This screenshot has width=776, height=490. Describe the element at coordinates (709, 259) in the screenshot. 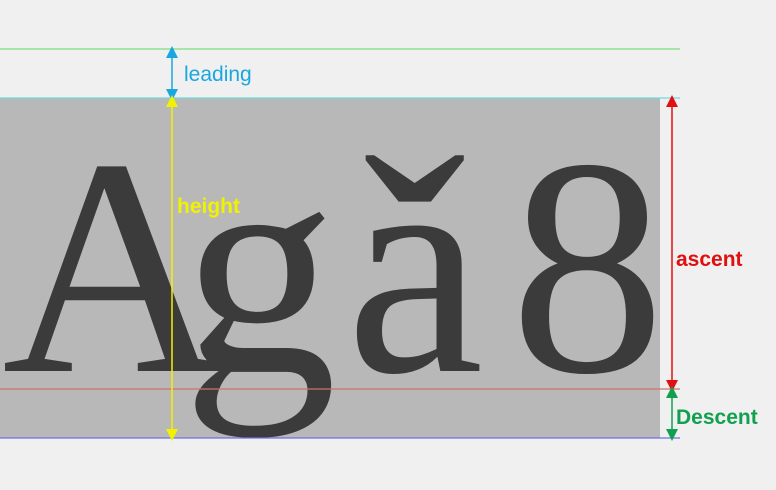

I see `ascent-label: ascent` at that location.